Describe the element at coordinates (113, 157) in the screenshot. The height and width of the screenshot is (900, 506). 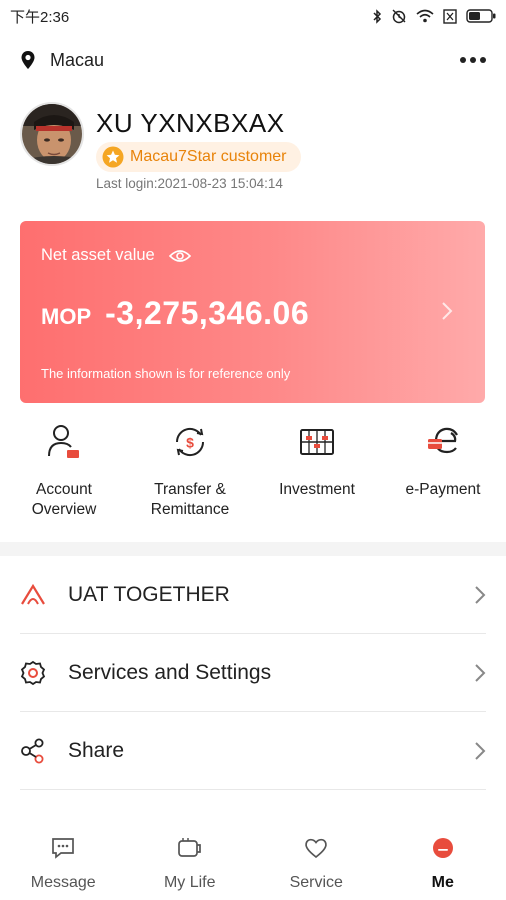
I see `star-icon` at that location.